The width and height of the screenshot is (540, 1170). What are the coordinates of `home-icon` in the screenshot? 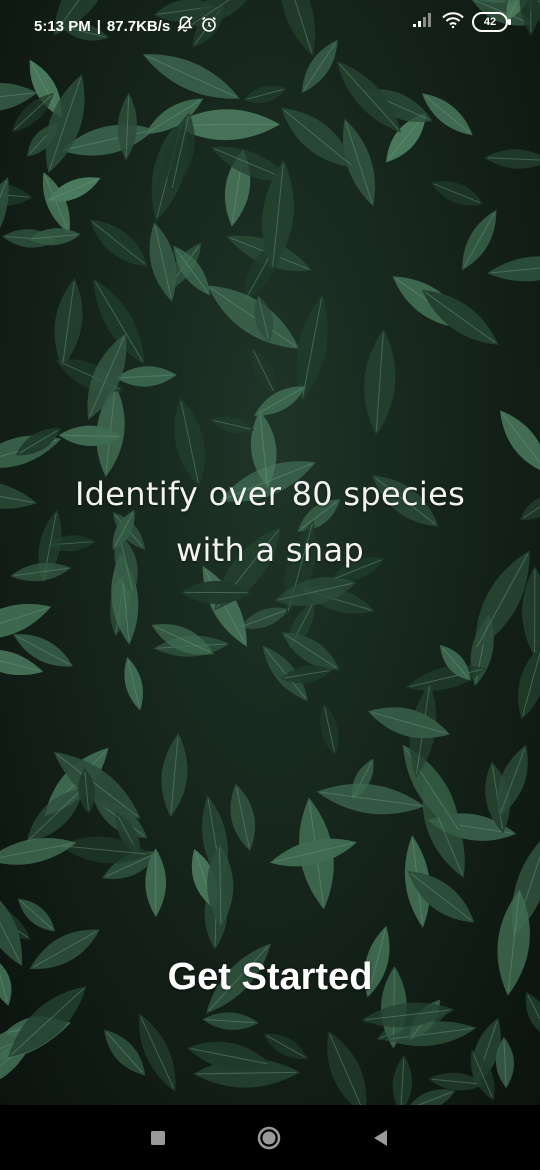 It's located at (269, 1138).